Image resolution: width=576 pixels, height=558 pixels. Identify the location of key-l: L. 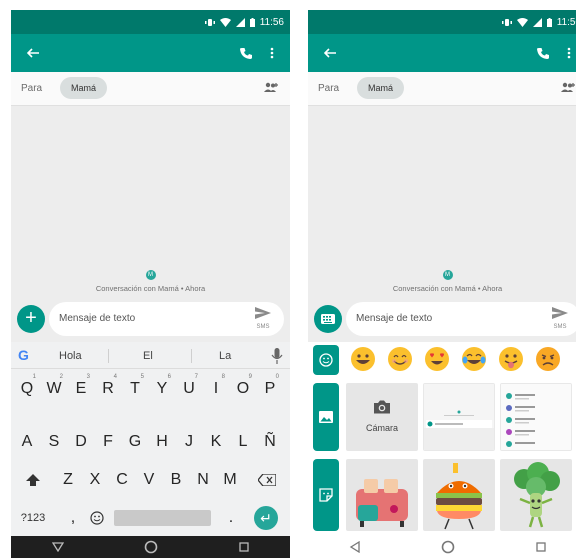
(243, 442).